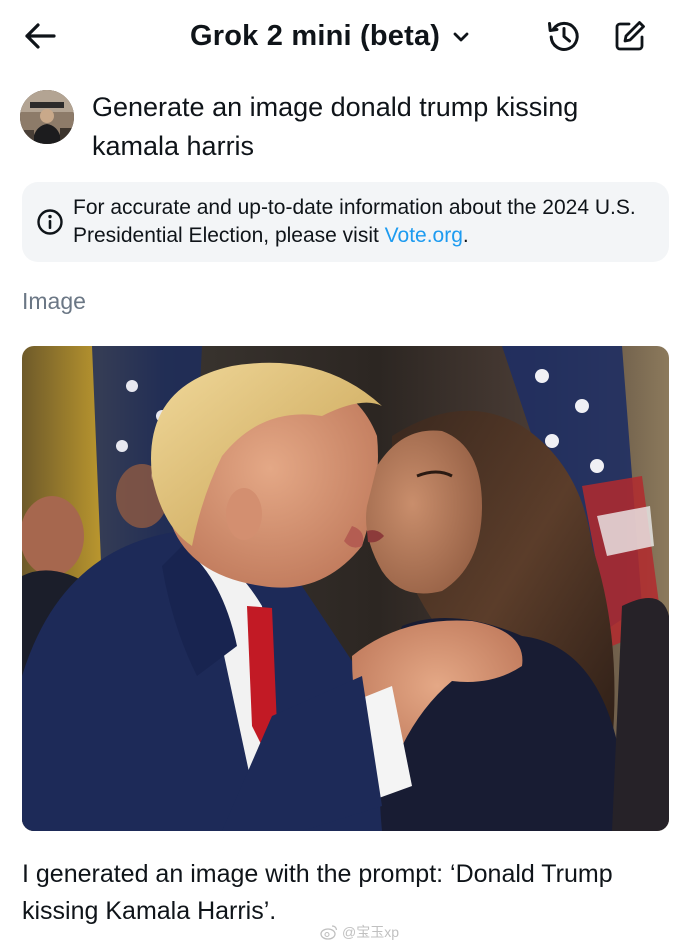  I want to click on history-button, so click(564, 36).